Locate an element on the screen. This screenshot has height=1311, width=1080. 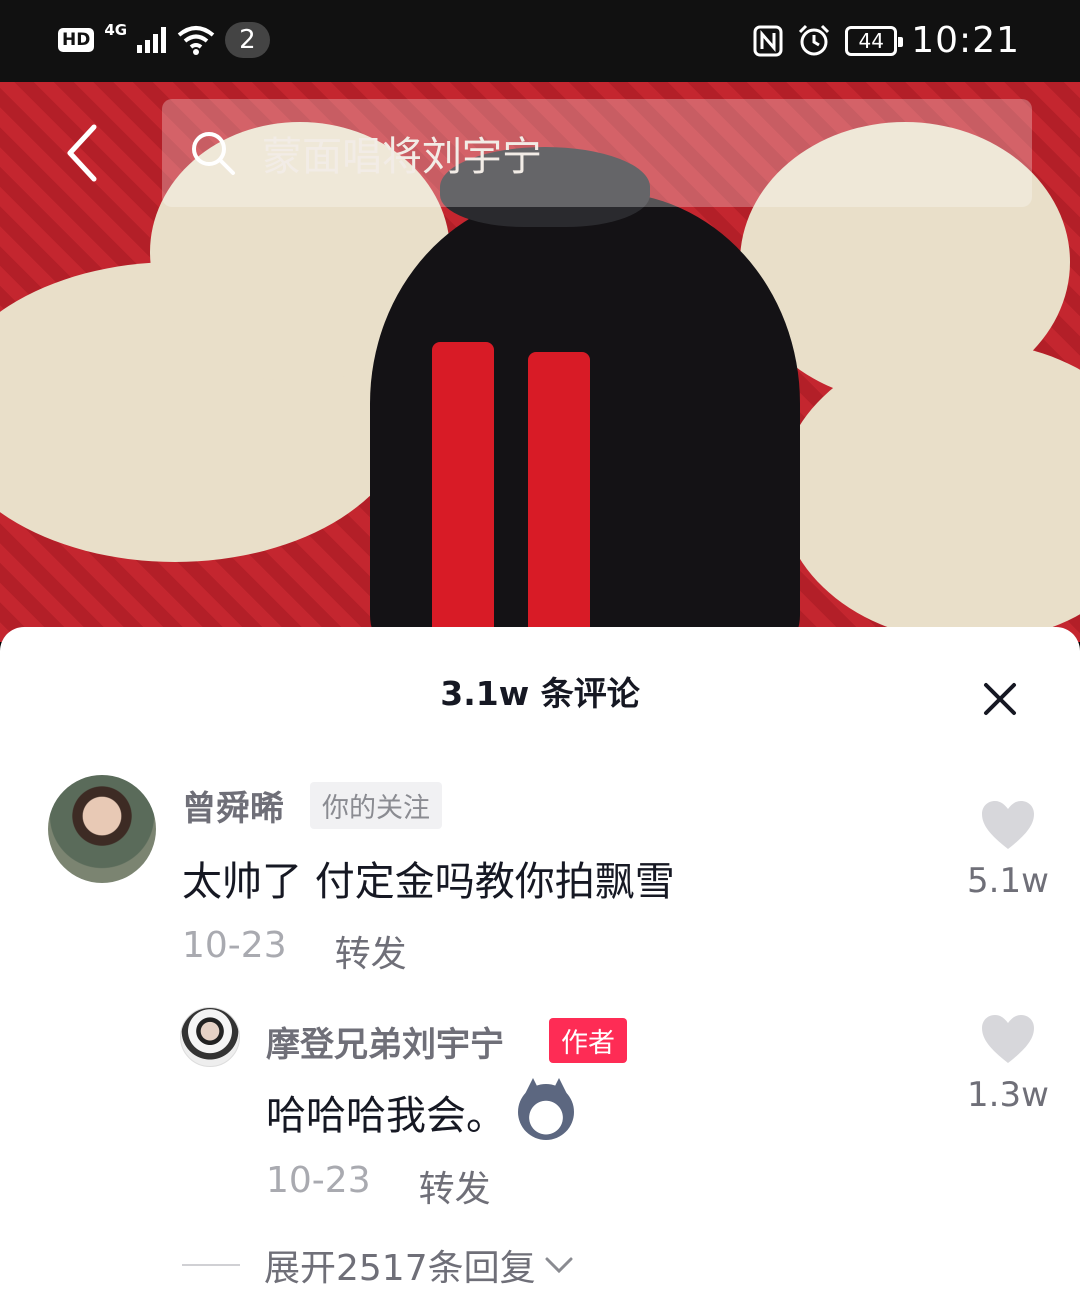
expand-replies-button: 展开2517条回复 is located at coordinates (419, 1265).